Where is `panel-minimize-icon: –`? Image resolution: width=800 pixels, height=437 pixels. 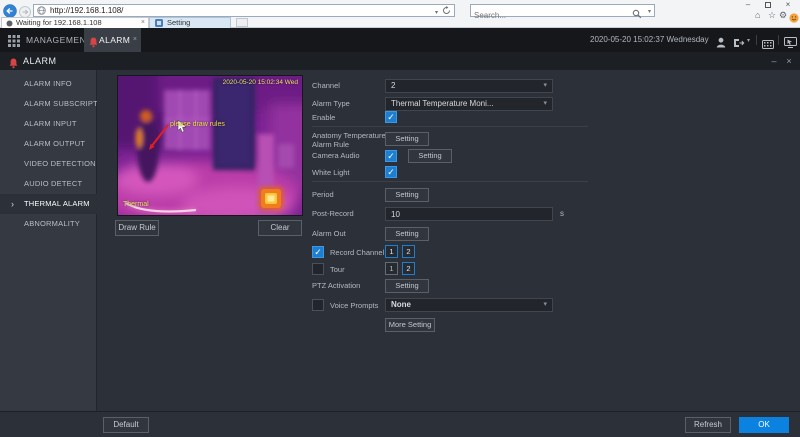 panel-minimize-icon: – is located at coordinates (774, 61).